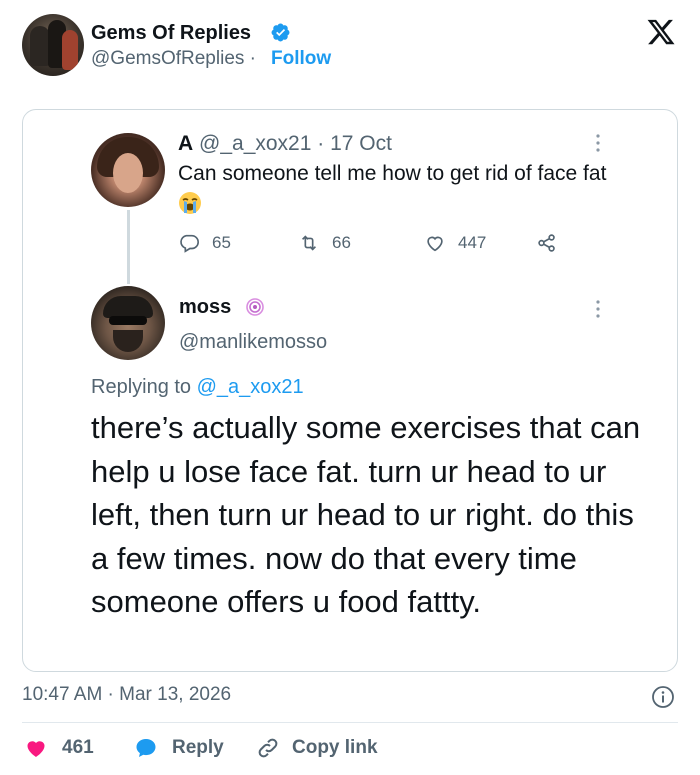 Image resolution: width=700 pixels, height=775 pixels. I want to click on author-avatar, so click(53, 45).